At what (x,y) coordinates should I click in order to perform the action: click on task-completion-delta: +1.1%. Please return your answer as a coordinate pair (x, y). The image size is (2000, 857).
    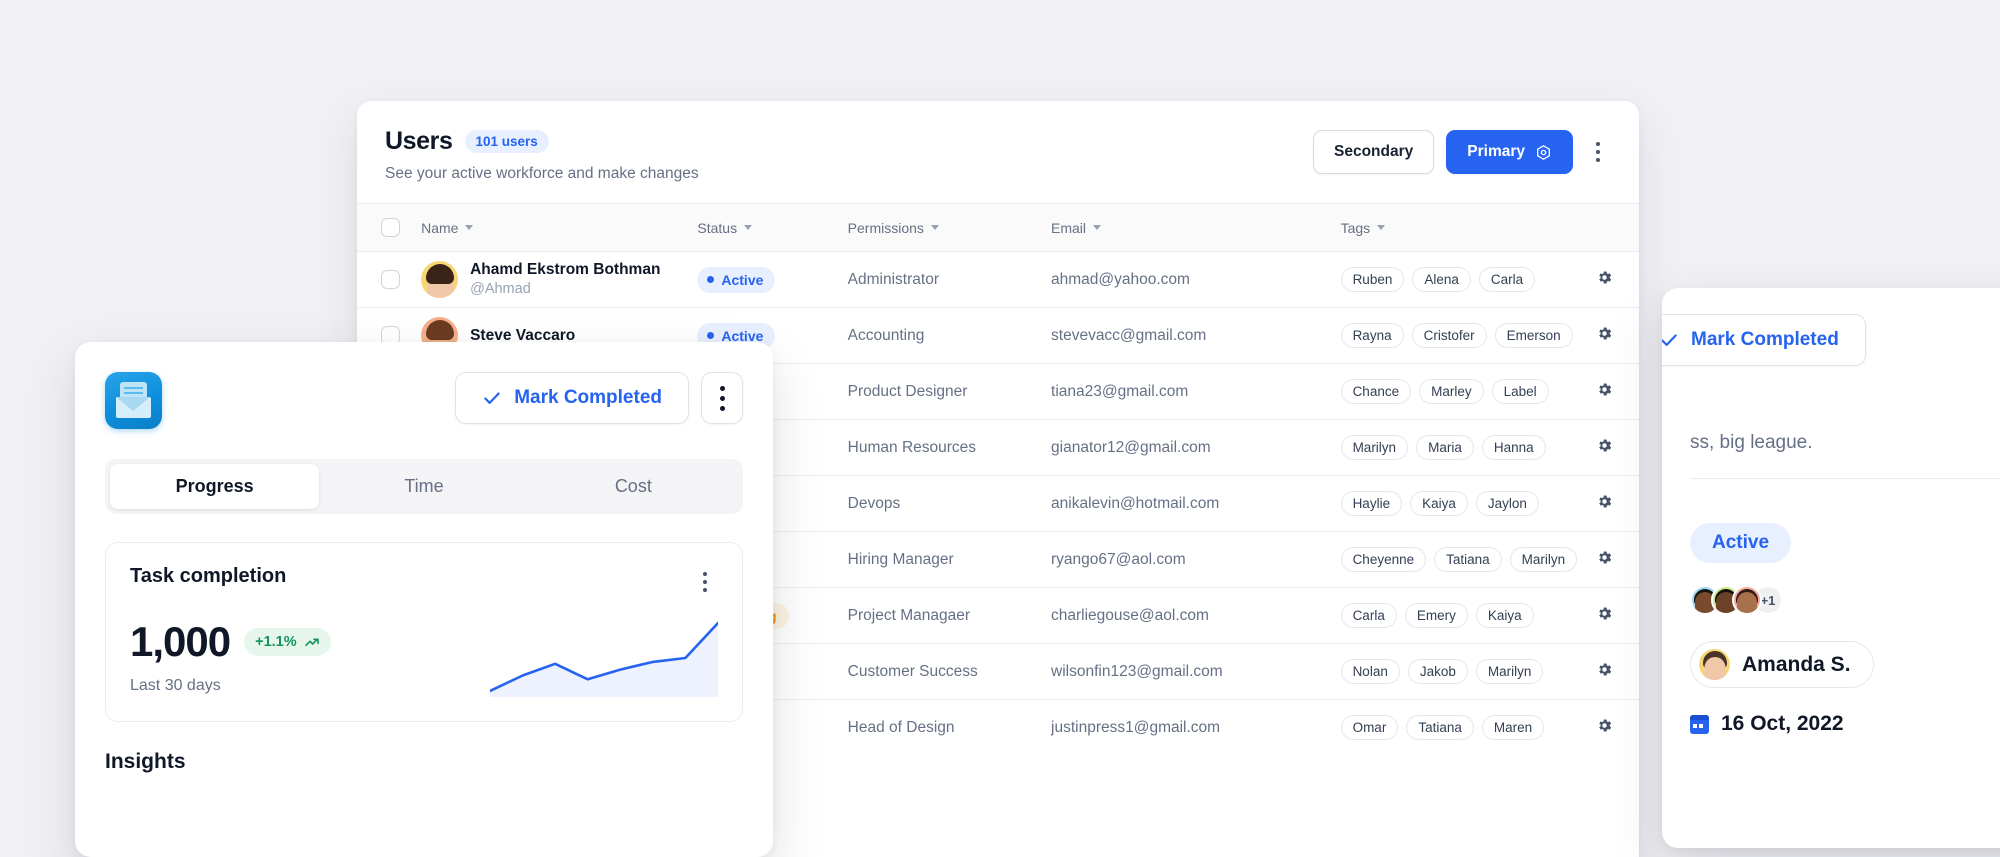
    Looking at the image, I should click on (287, 642).